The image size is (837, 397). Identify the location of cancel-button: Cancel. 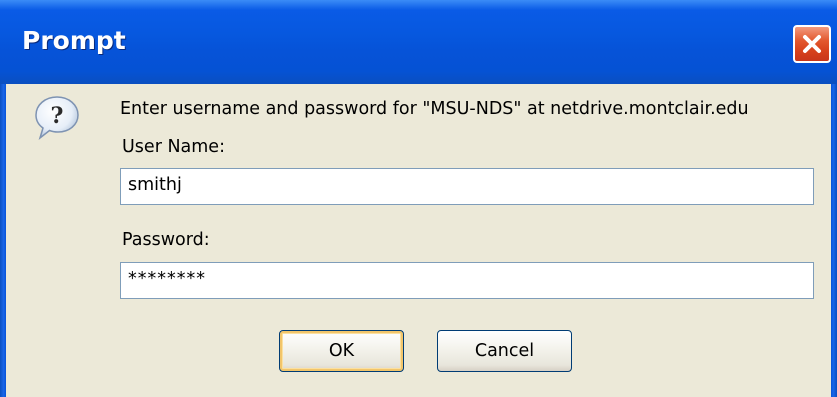
(504, 351).